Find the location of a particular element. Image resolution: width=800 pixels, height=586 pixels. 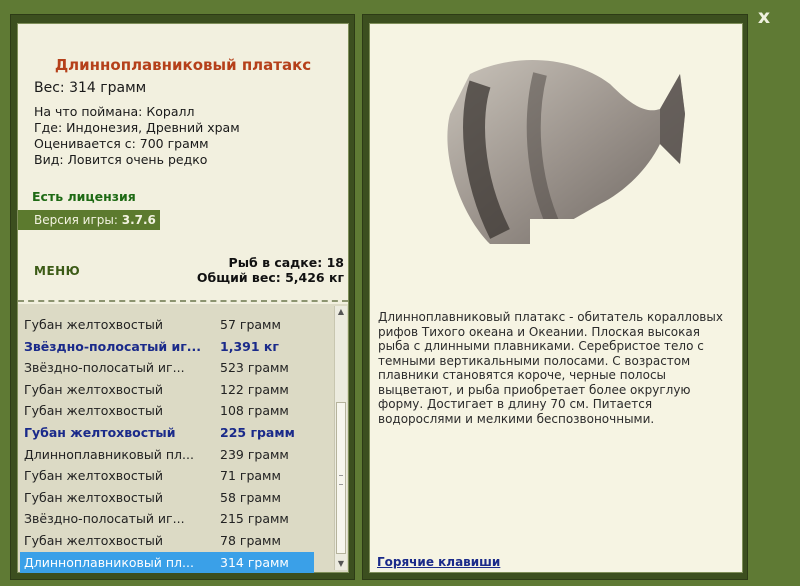

catch-list-item: Губан желтохвостый 108 грамм is located at coordinates (167, 410).